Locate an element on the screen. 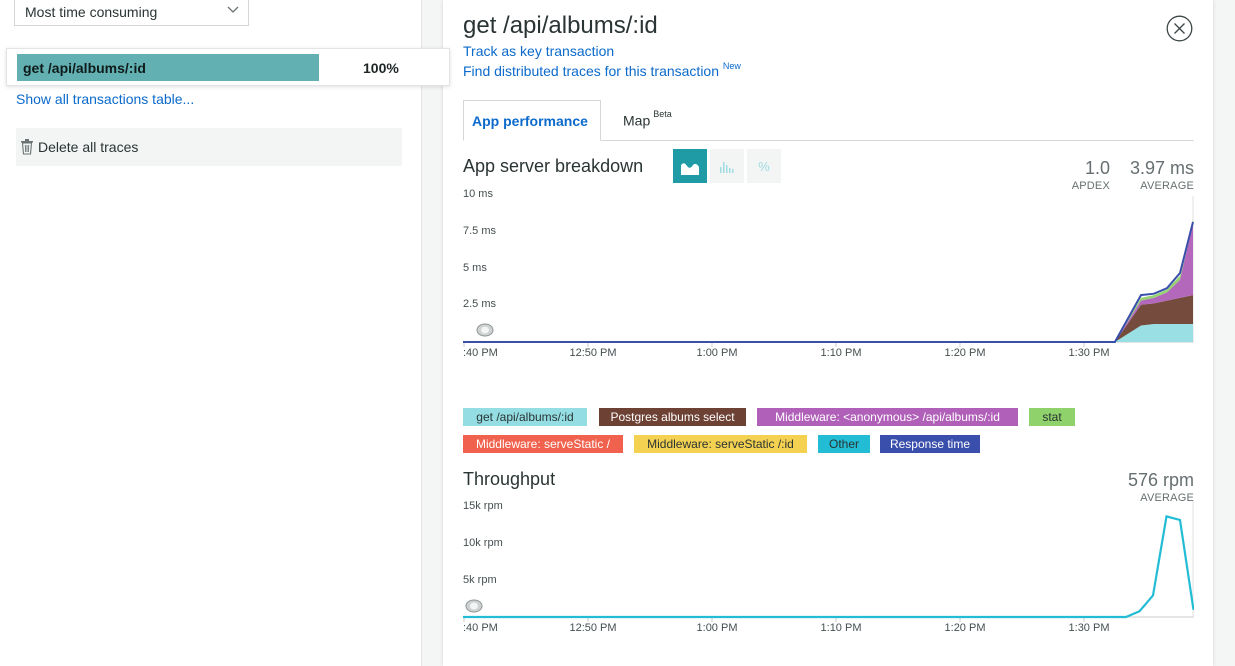 The image size is (1235, 666). trash-icon is located at coordinates (27, 147).